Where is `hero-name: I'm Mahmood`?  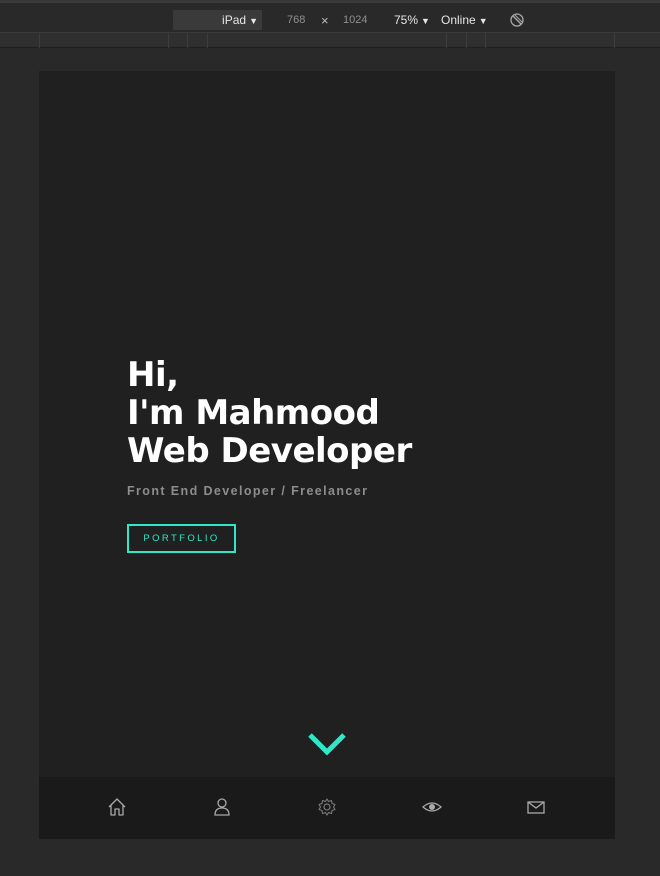
hero-name: I'm Mahmood is located at coordinates (253, 413).